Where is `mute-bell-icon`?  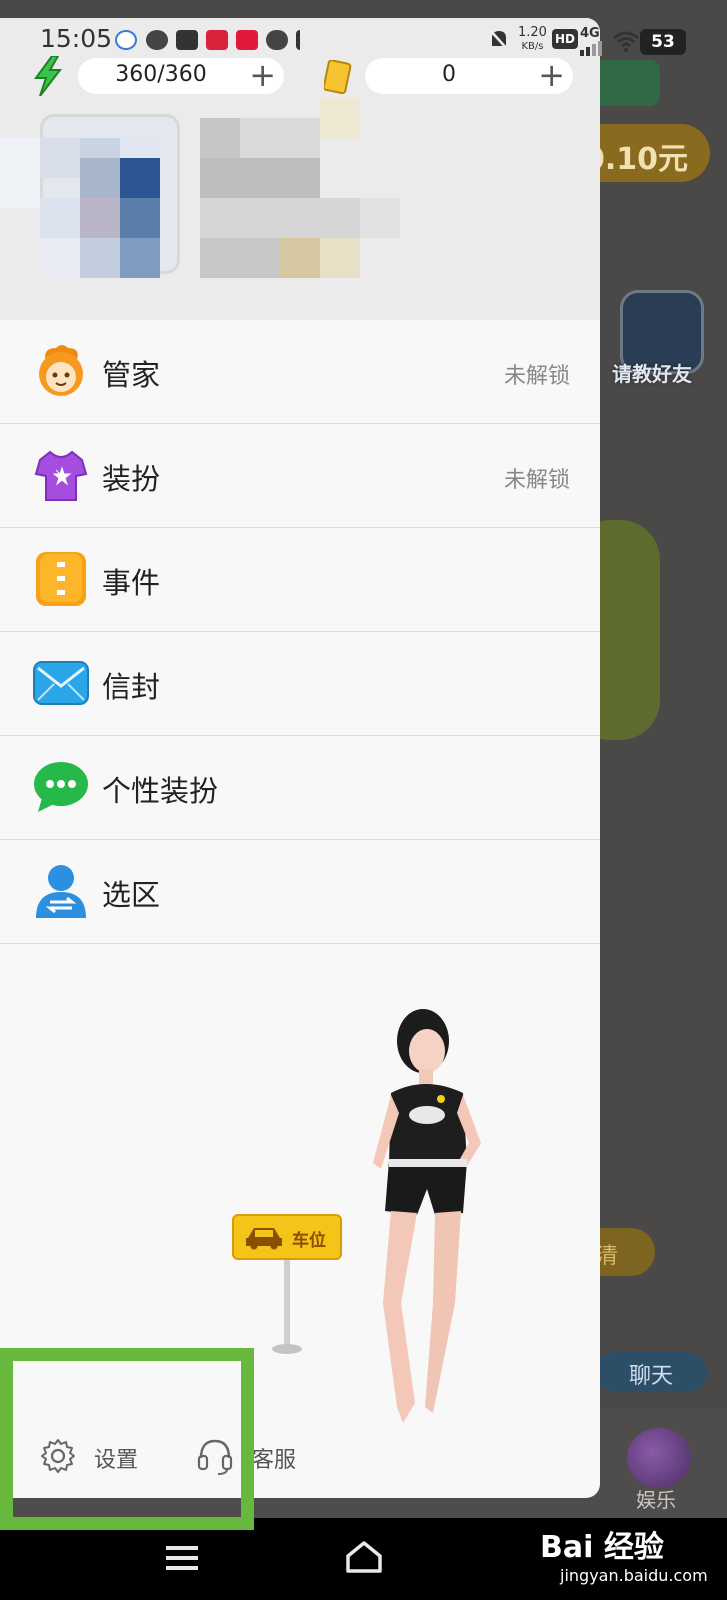 mute-bell-icon is located at coordinates (499, 40).